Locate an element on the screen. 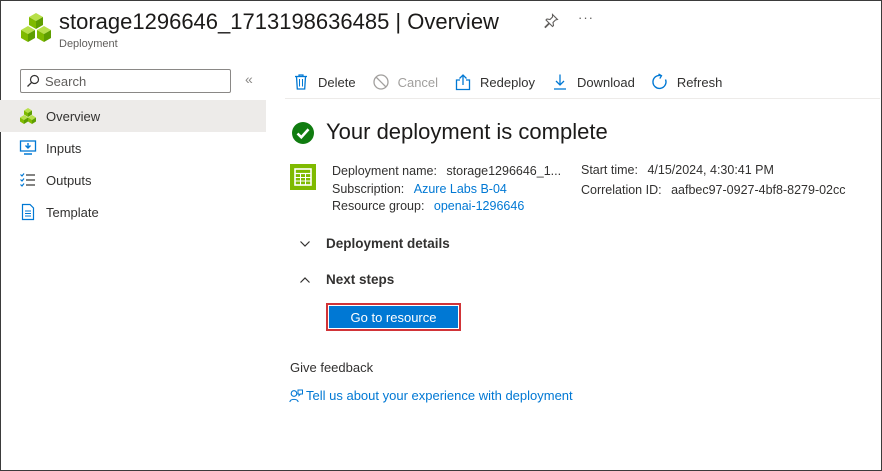 This screenshot has width=882, height=471. cancel-button: Cancel is located at coordinates (405, 82).